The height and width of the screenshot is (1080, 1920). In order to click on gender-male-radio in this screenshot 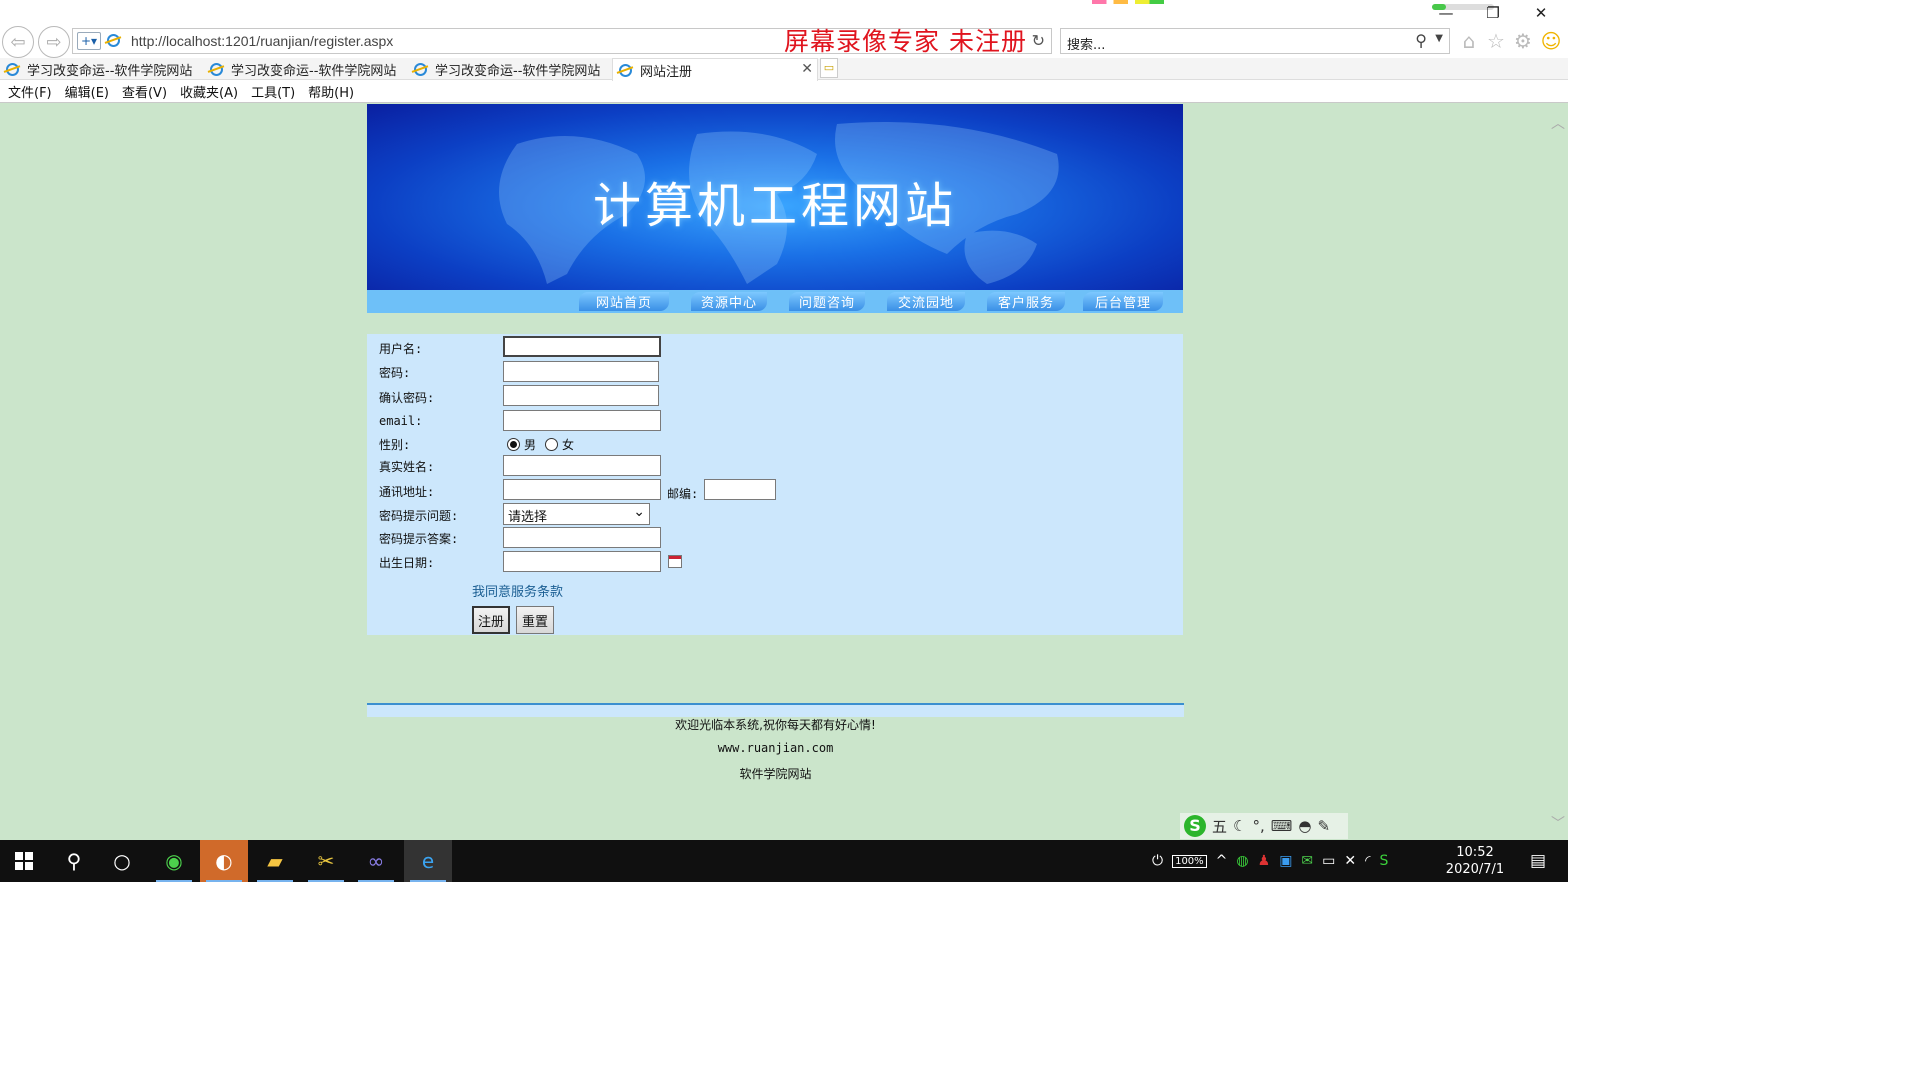, I will do `click(513, 444)`.